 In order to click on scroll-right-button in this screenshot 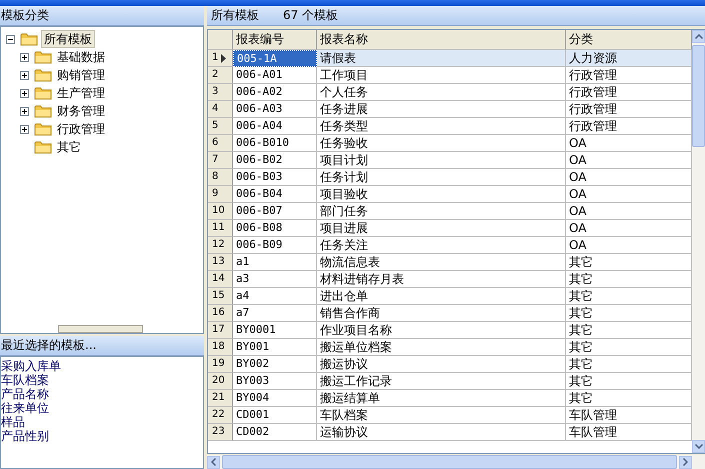, I will do `click(685, 462)`.